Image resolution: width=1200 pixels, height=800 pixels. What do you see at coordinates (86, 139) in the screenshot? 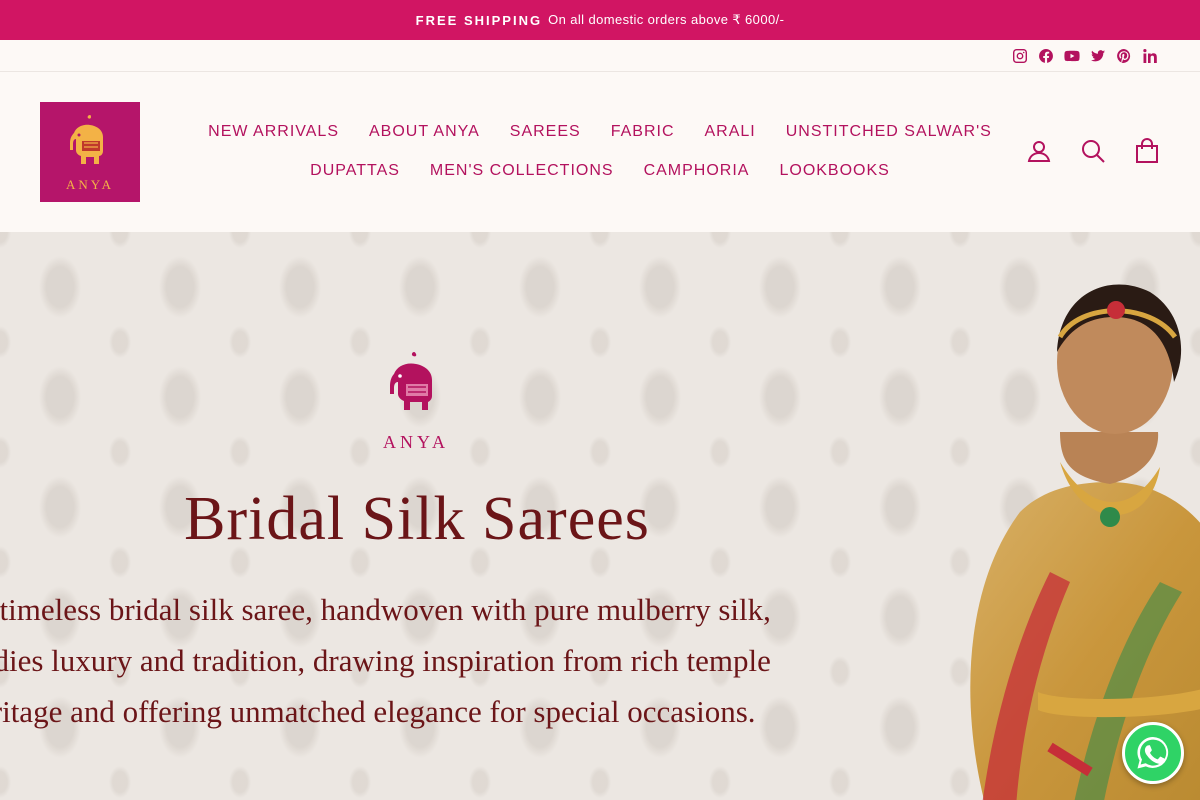
I see `elephant-logo-icon` at bounding box center [86, 139].